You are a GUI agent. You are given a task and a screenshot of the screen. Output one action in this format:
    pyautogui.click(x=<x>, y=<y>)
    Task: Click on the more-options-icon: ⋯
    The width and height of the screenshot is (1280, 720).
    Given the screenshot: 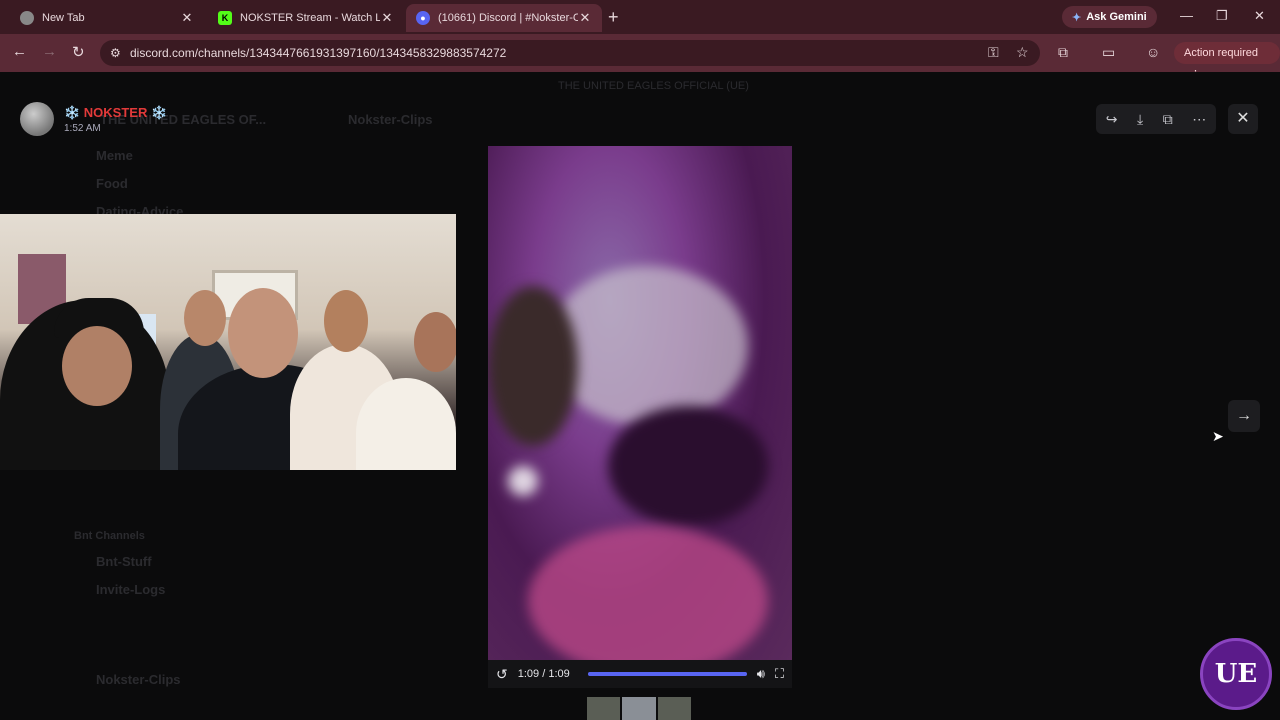 What is the action you would take?
    pyautogui.click(x=1199, y=119)
    